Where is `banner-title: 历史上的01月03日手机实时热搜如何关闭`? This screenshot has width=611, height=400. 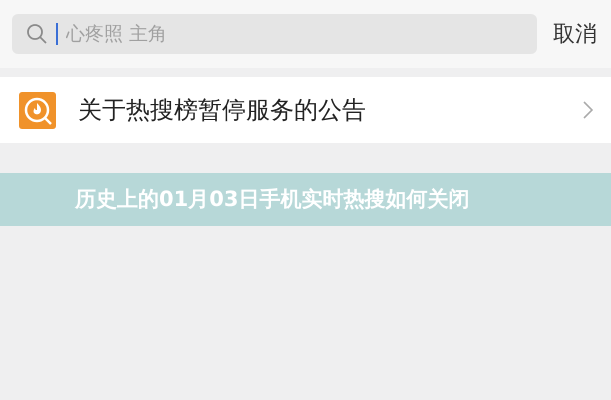
banner-title: 历史上的01月03日手机实时热搜如何关闭 is located at coordinates (272, 199).